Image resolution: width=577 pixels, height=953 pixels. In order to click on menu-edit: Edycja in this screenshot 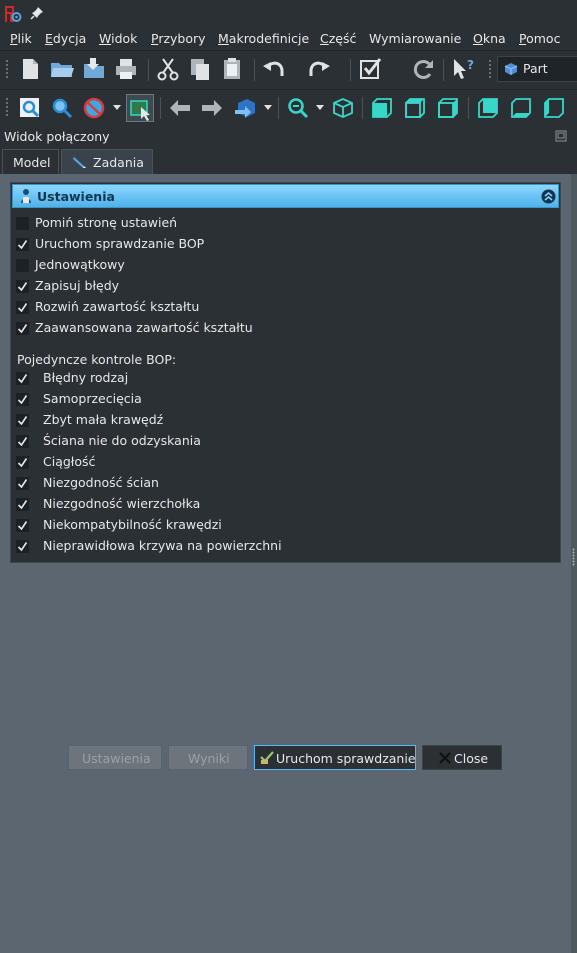, I will do `click(65, 38)`.